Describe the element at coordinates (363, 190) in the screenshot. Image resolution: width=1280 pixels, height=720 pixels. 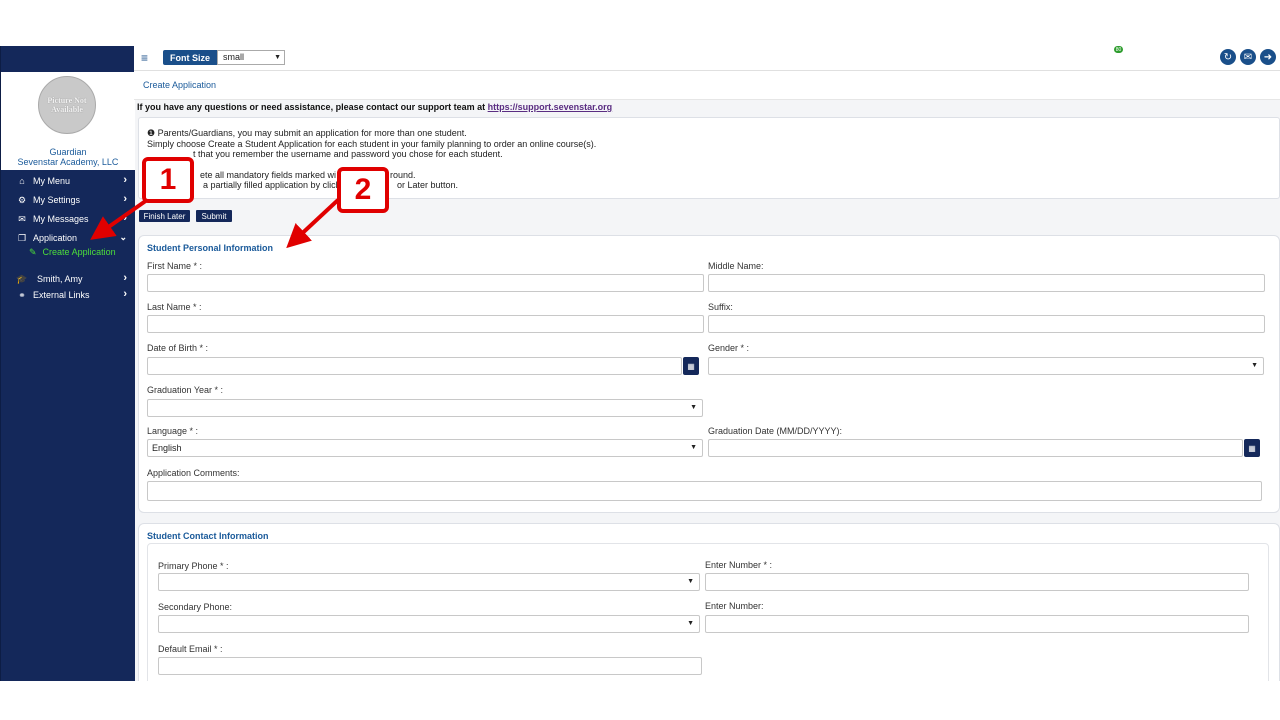
I see `callout-2: 2` at that location.